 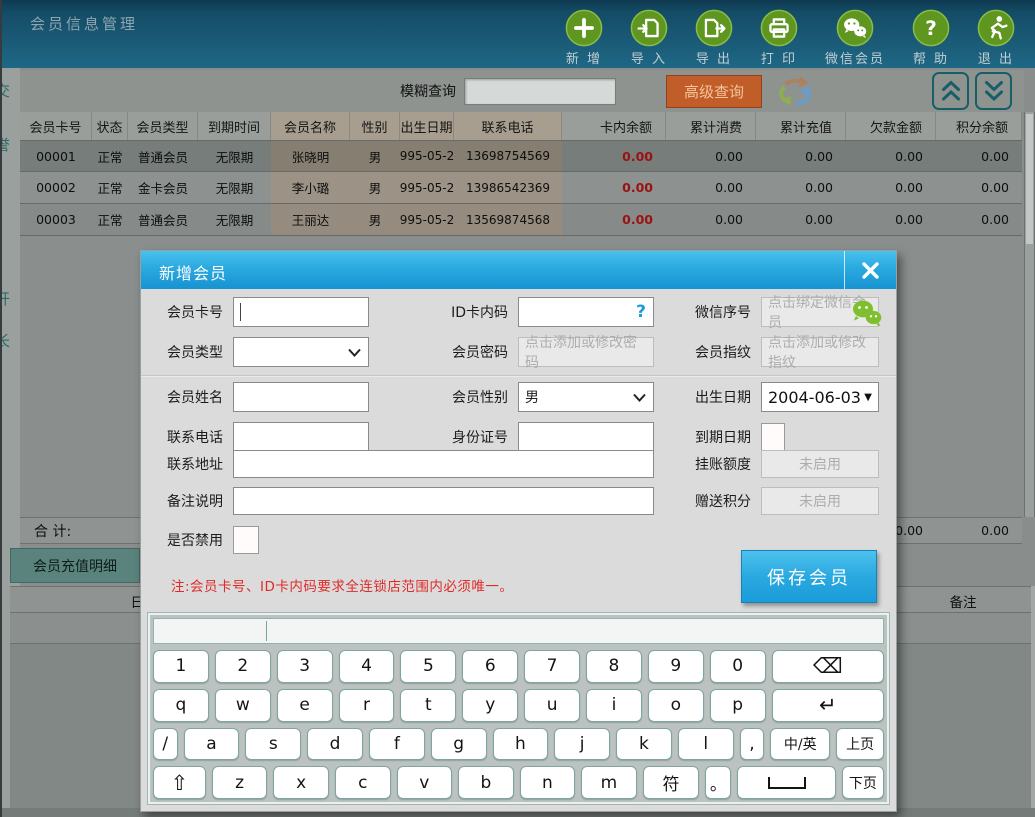 What do you see at coordinates (366, 705) in the screenshot?
I see `key-r: r` at bounding box center [366, 705].